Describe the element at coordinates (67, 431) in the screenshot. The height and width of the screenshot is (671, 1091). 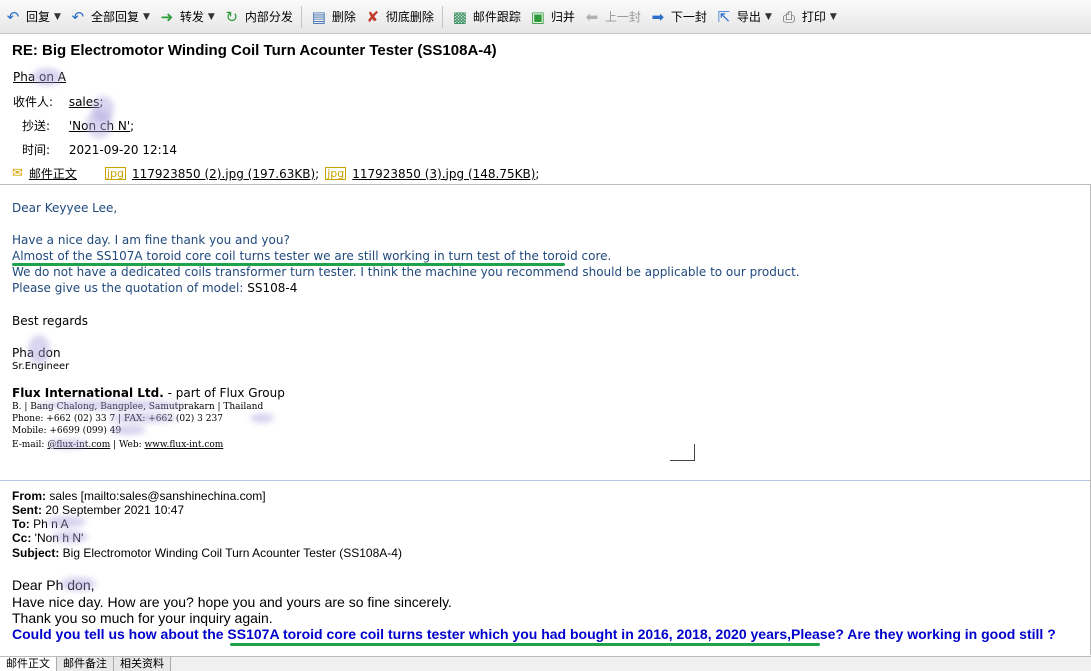
I see `company-mobile: Mobile: +6699 (099) 49` at that location.